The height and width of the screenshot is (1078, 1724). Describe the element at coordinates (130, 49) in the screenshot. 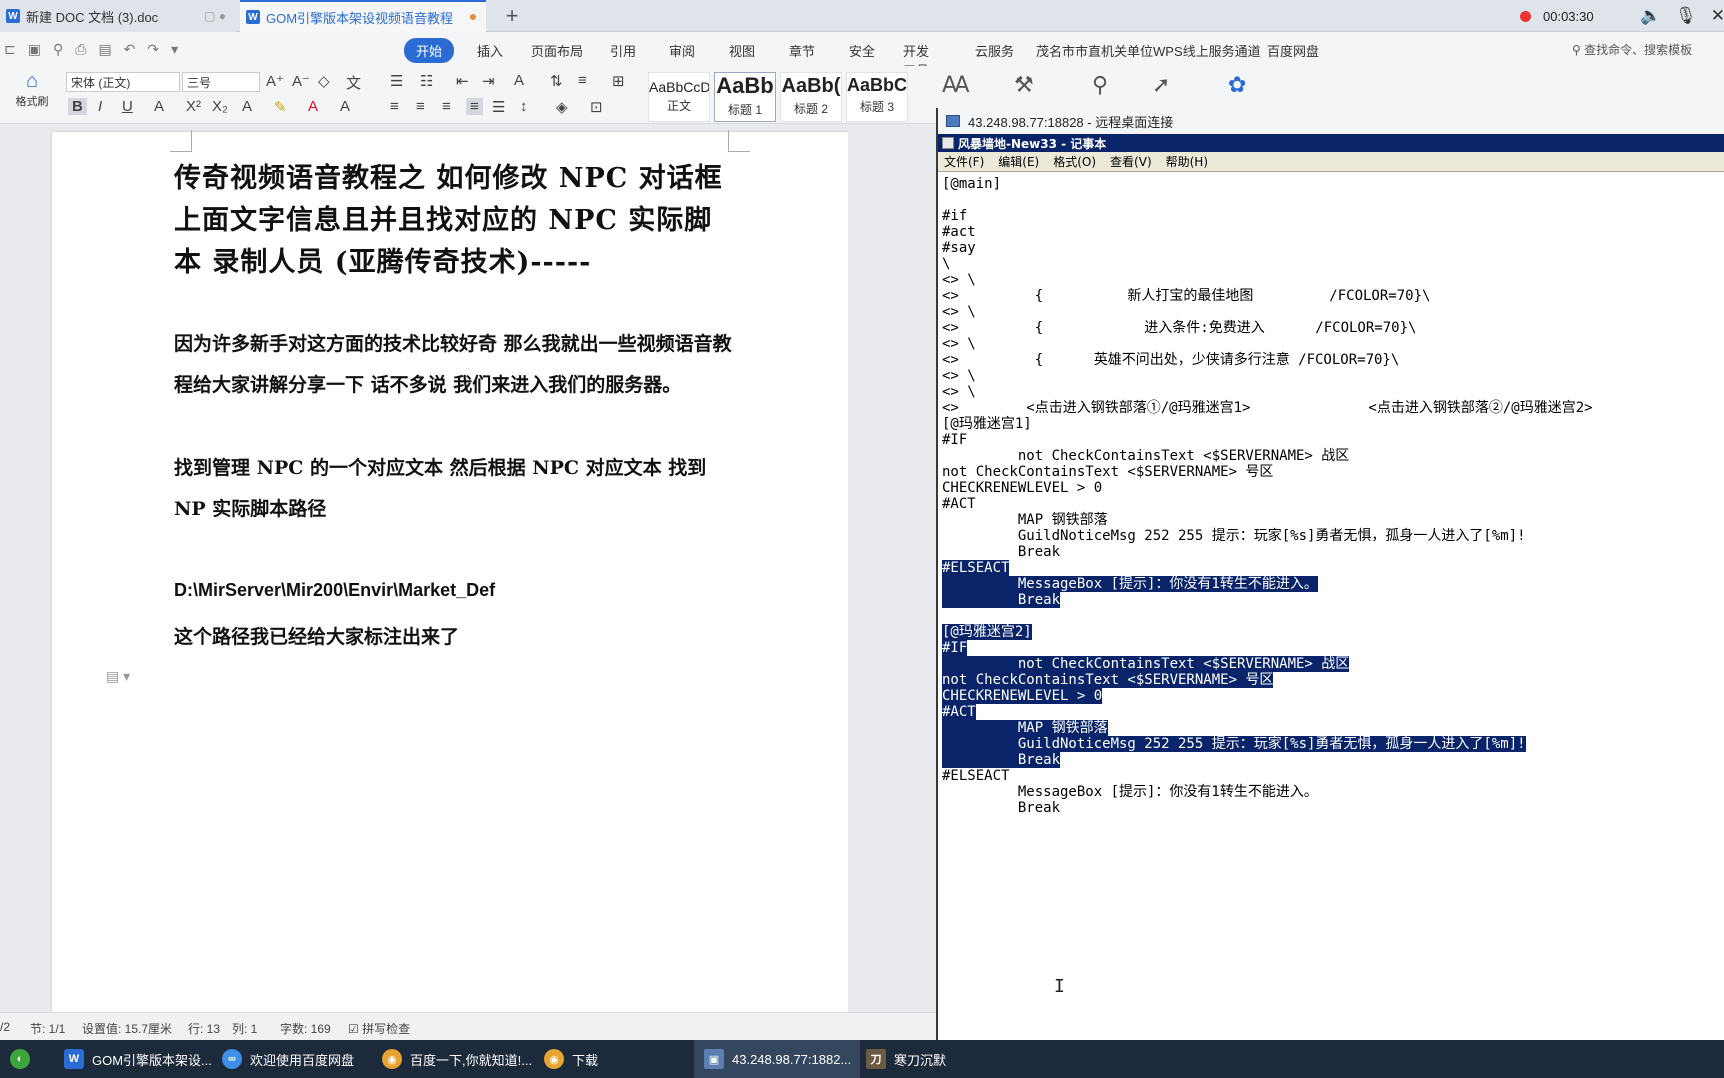

I see `undo-icon: ↶` at that location.